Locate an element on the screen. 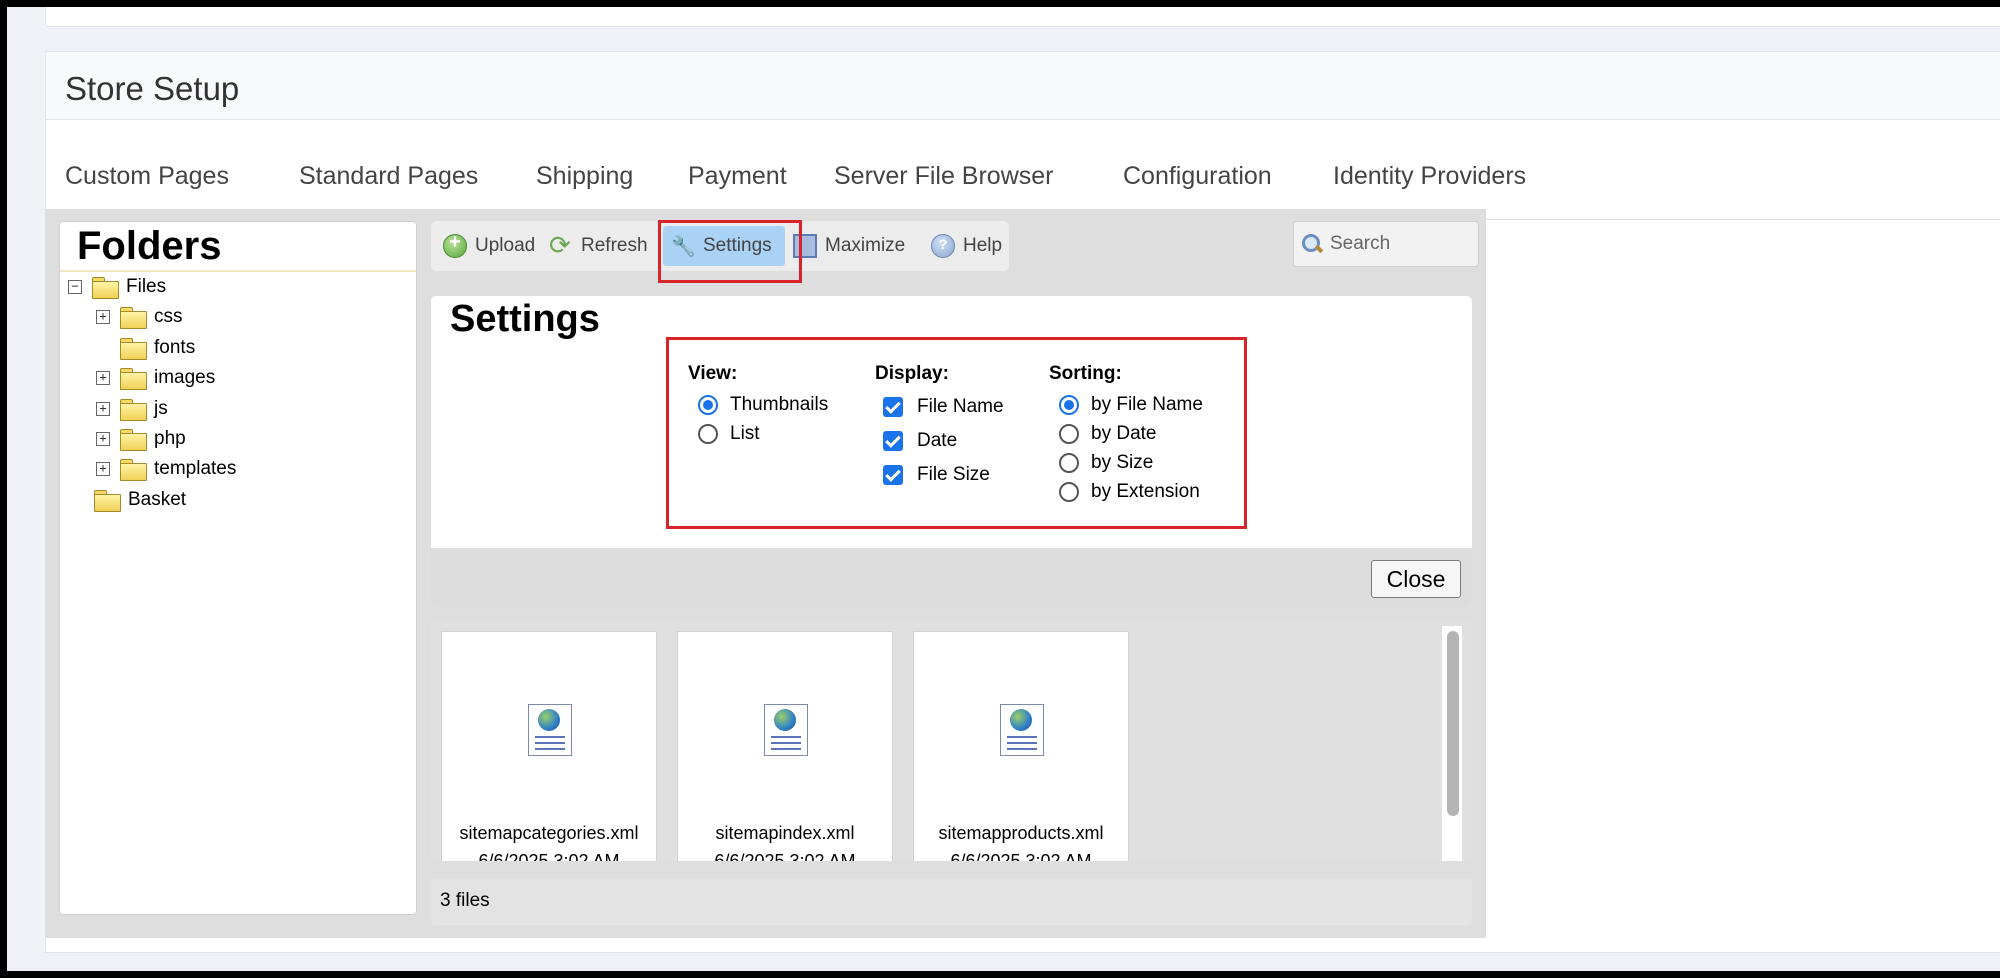  tree-item-label: templates is located at coordinates (195, 469).